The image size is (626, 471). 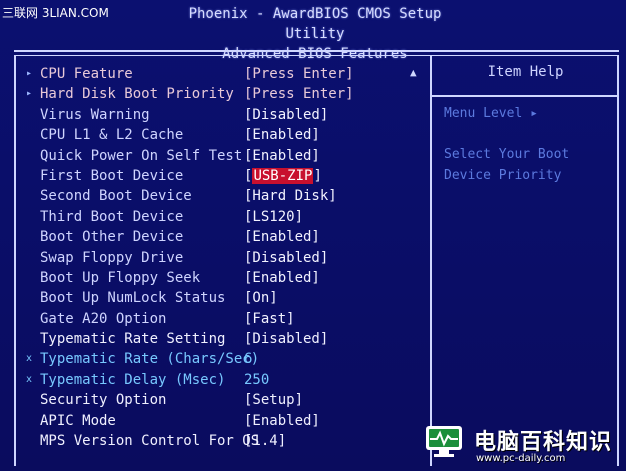 I want to click on setting-row-typematic-delay-msec: x Typematic Delay (Msec) 250, so click(x=224, y=380).